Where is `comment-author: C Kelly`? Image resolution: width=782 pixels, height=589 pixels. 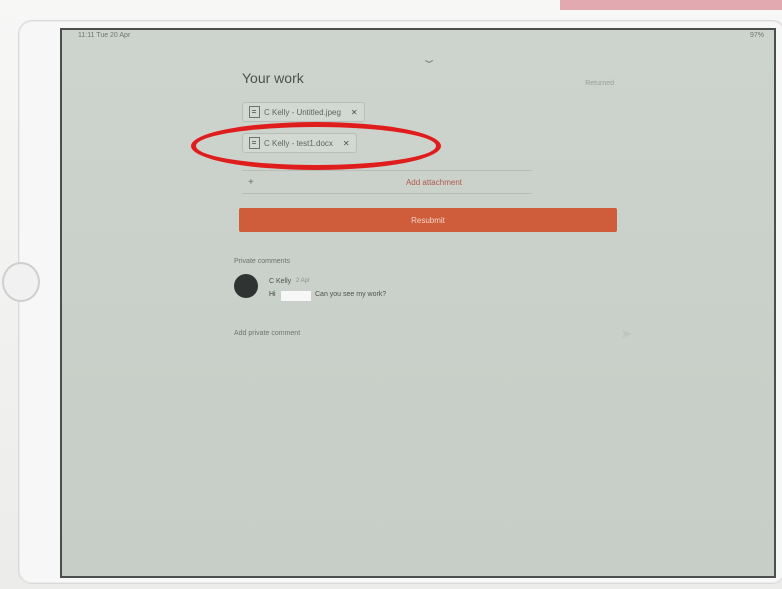 comment-author: C Kelly is located at coordinates (280, 281).